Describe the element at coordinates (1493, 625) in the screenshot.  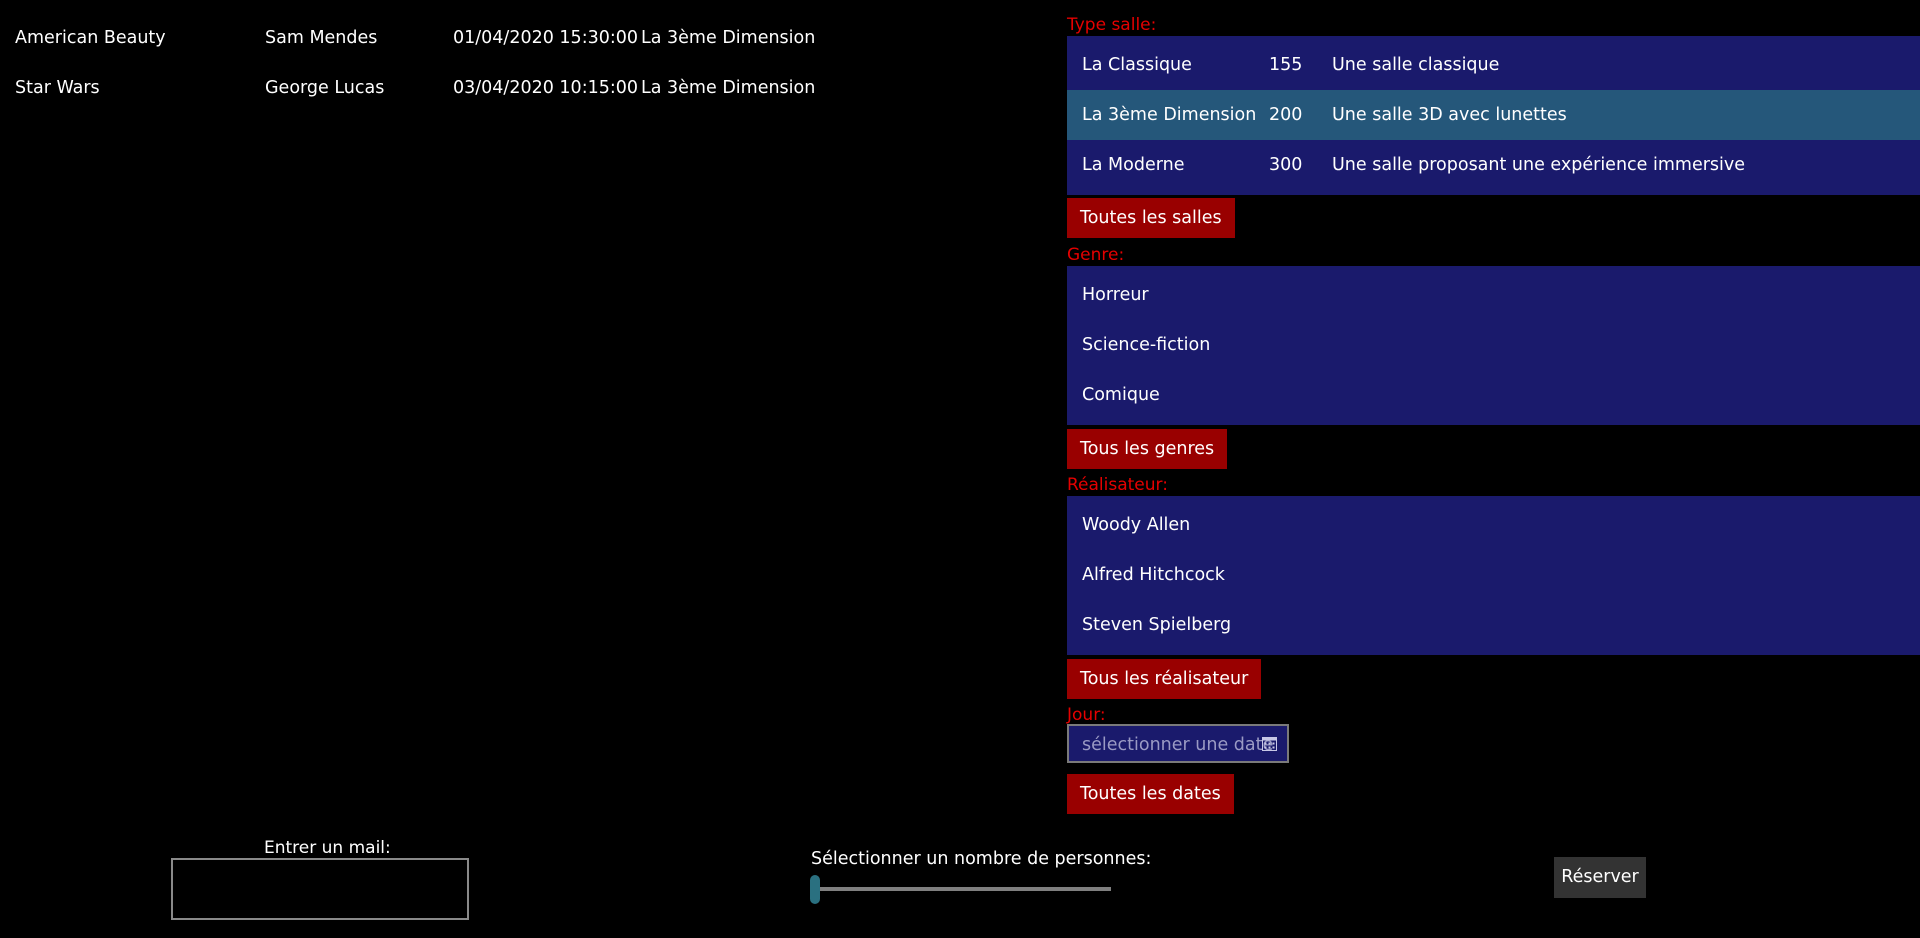
I see `director-item: Steven Spielberg` at that location.